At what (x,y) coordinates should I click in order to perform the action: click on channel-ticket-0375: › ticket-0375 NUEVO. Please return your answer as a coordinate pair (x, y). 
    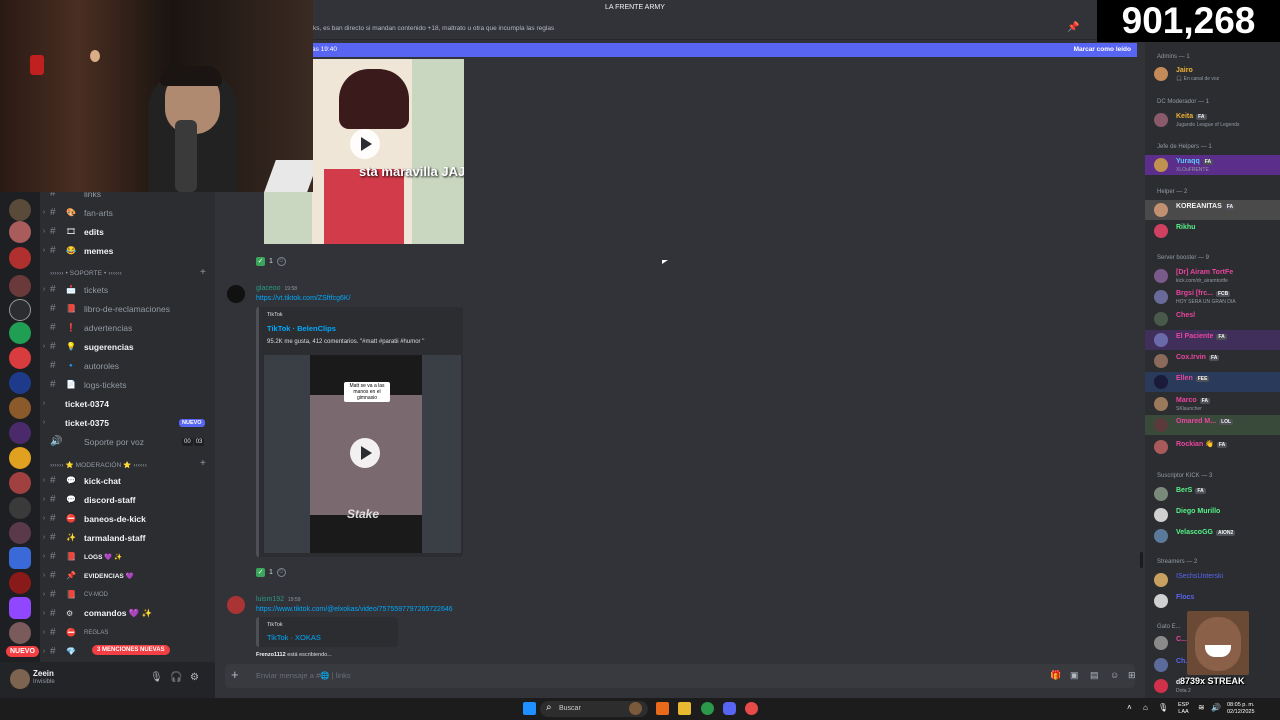
    Looking at the image, I should click on (127, 422).